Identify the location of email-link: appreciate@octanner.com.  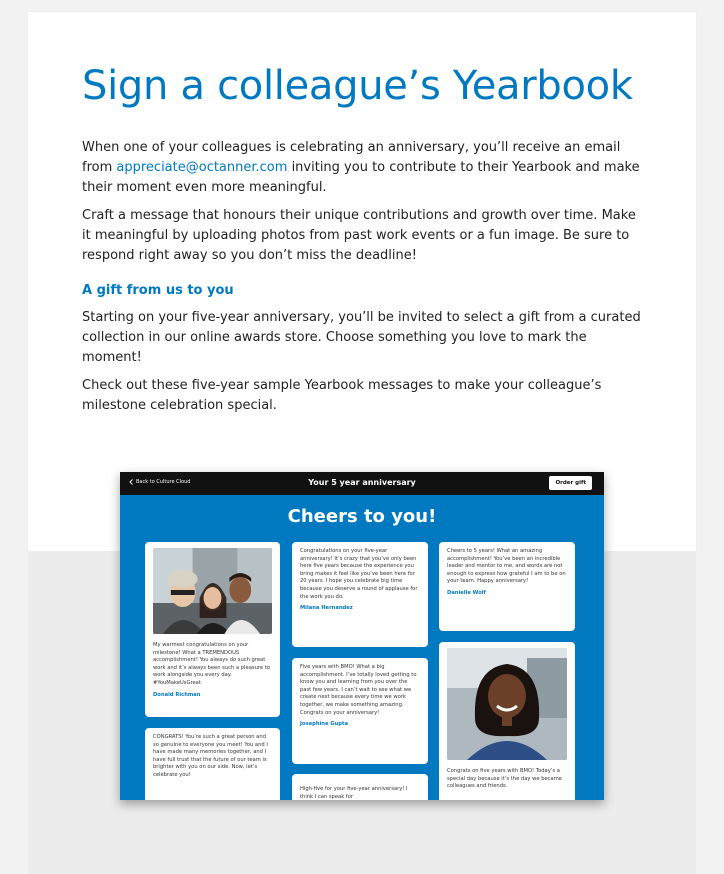
(201, 167).